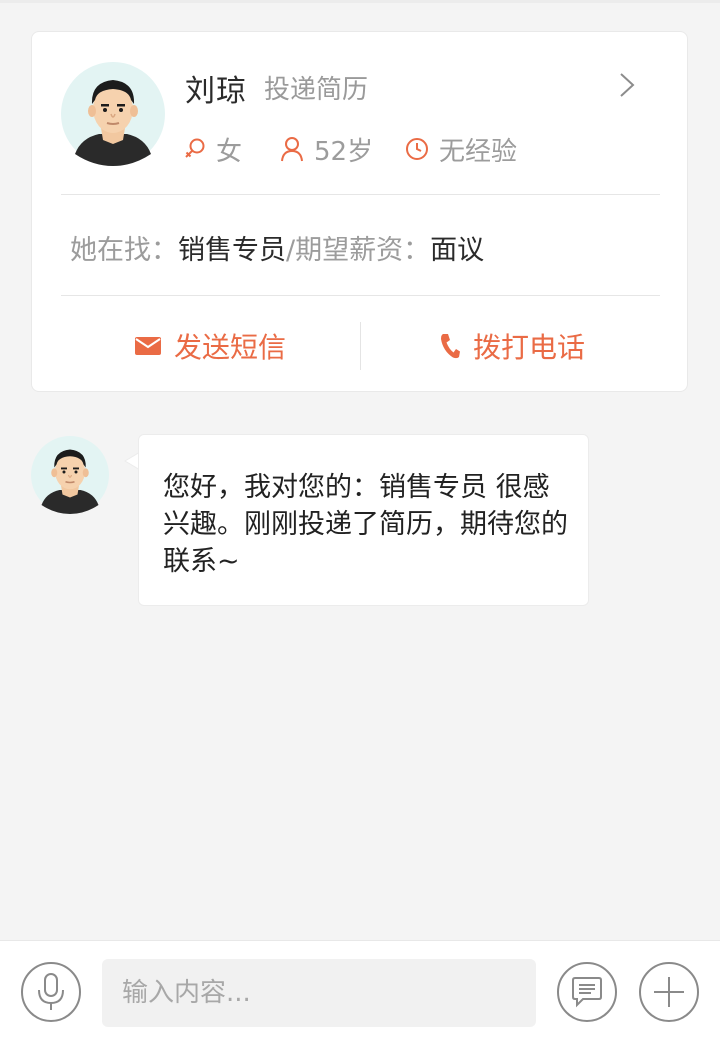  What do you see at coordinates (195, 148) in the screenshot?
I see `female-icon` at bounding box center [195, 148].